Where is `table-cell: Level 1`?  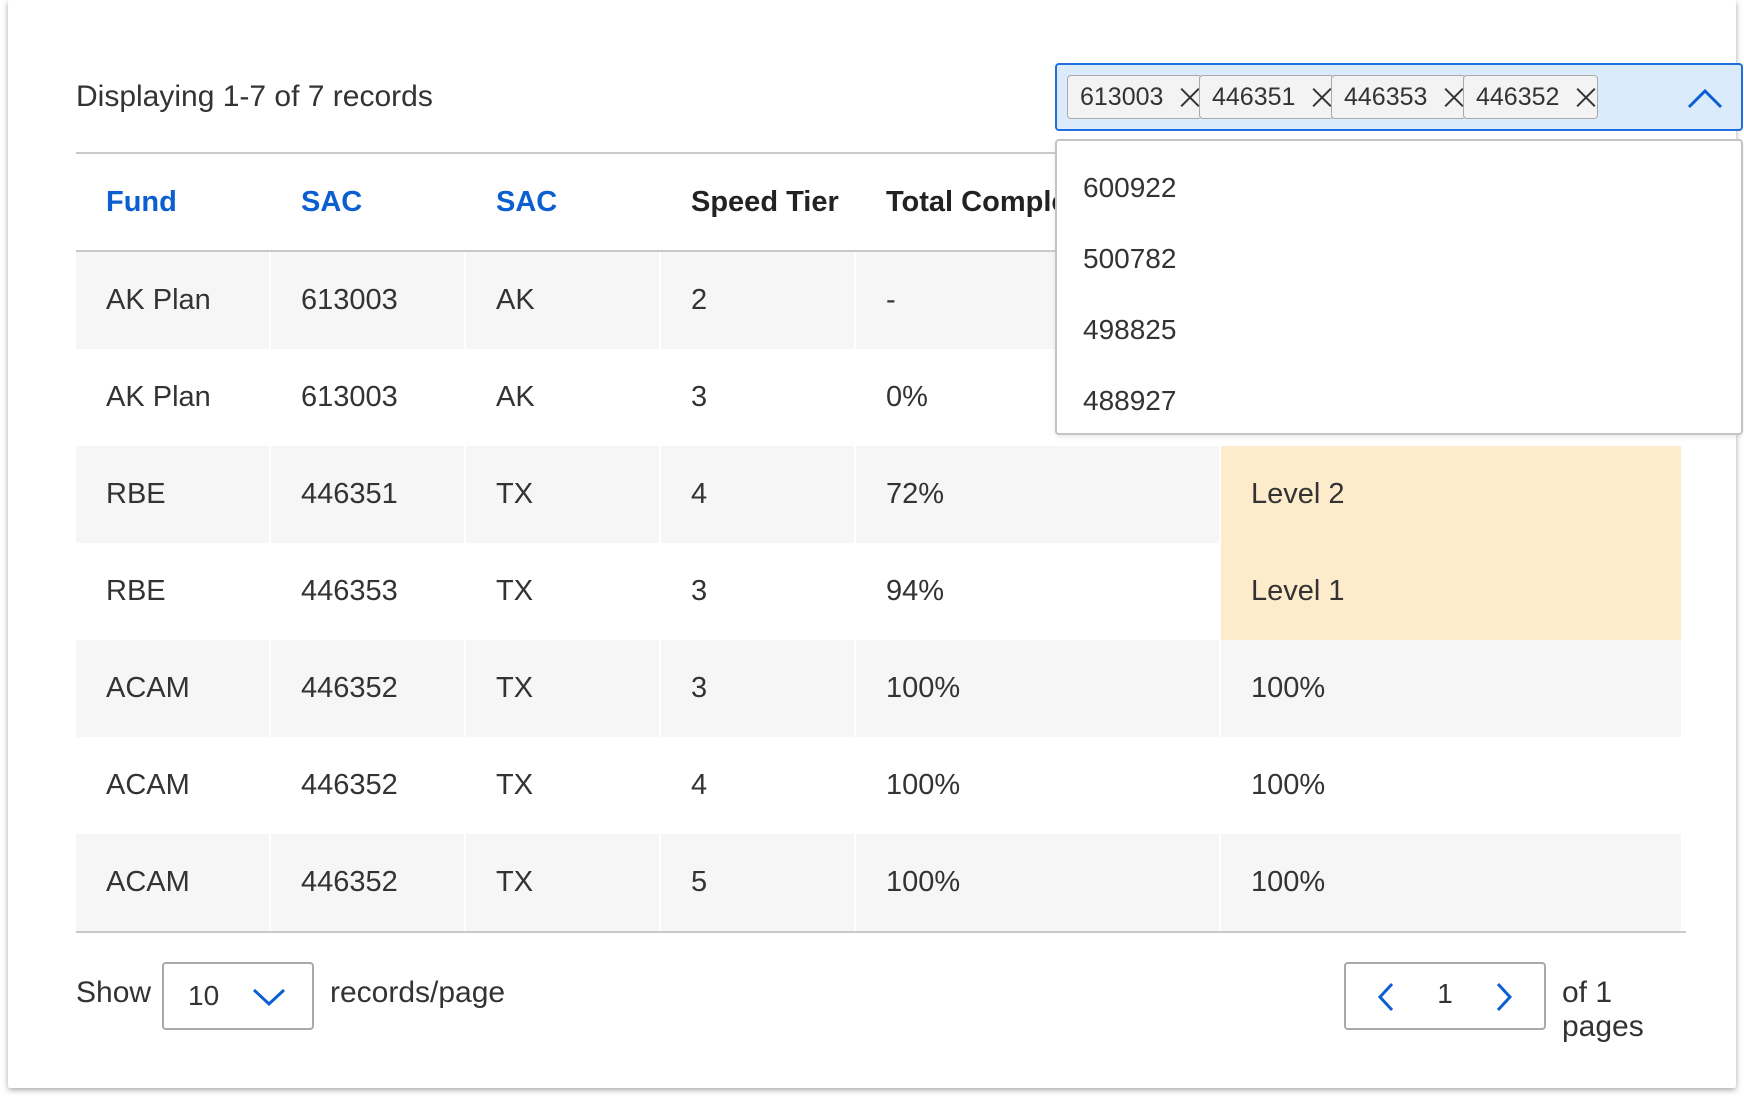
table-cell: Level 1 is located at coordinates (1451, 591).